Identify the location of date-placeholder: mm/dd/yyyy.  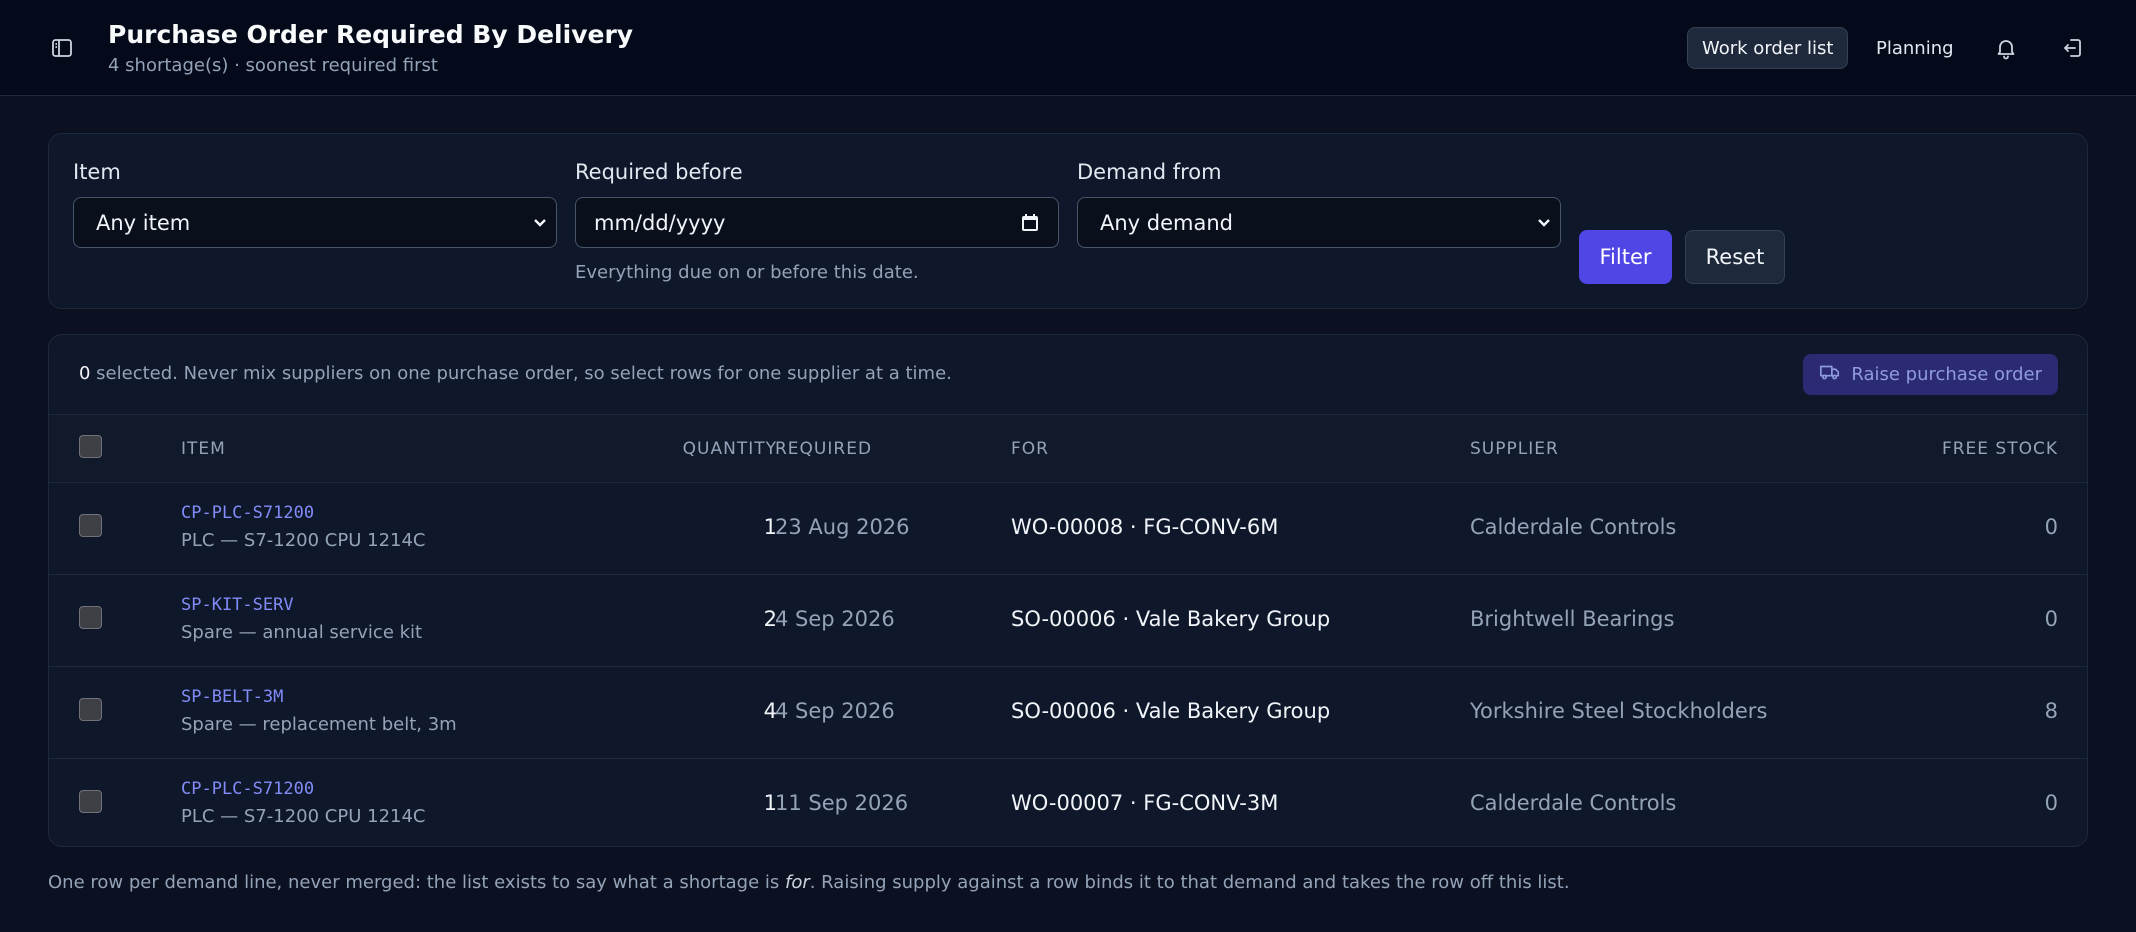
(660, 222).